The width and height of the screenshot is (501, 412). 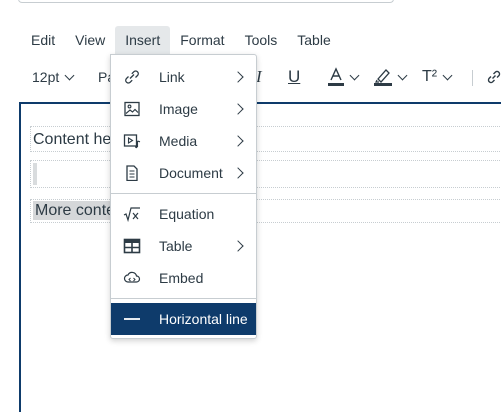 What do you see at coordinates (202, 40) in the screenshot?
I see `menu-format: Format` at bounding box center [202, 40].